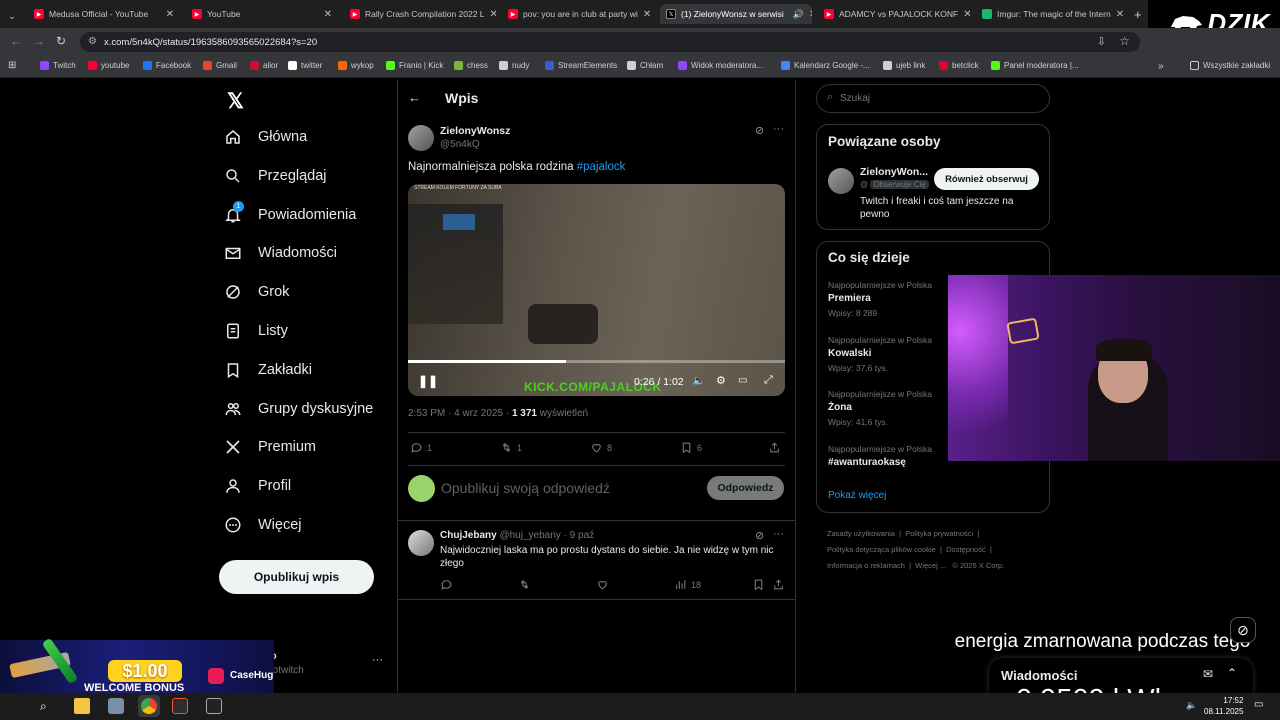 The image size is (1280, 720). Describe the element at coordinates (265, 137) in the screenshot. I see `nav-item-home: Główna` at that location.